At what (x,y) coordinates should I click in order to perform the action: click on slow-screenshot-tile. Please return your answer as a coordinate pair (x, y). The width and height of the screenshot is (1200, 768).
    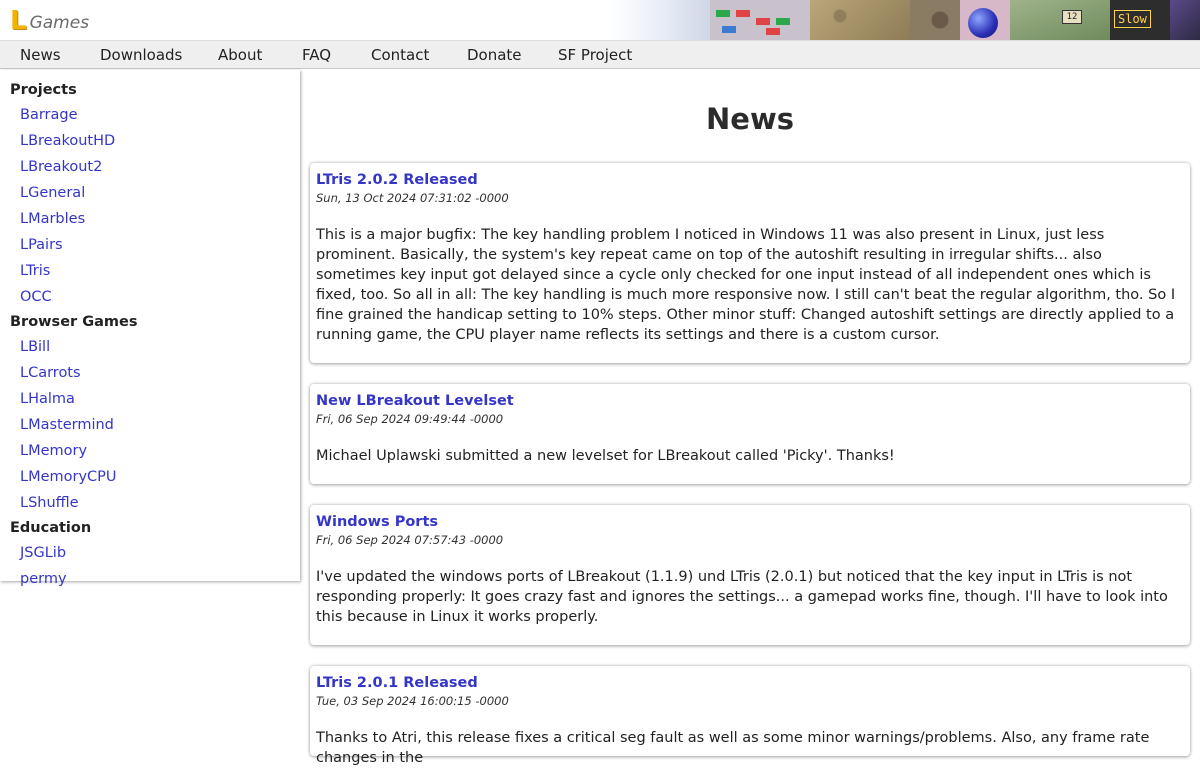
    Looking at the image, I should click on (1140, 20).